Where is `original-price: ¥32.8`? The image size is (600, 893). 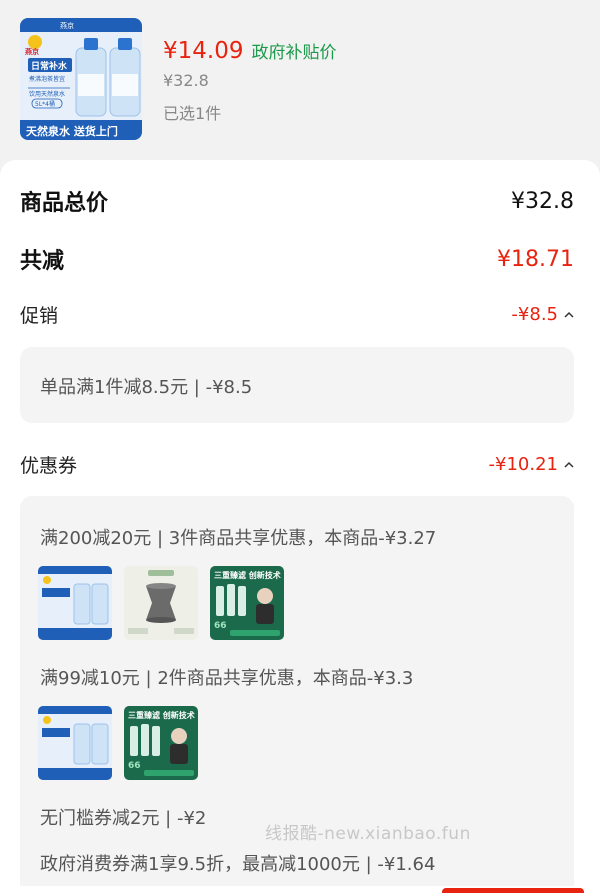
original-price: ¥32.8 is located at coordinates (186, 80).